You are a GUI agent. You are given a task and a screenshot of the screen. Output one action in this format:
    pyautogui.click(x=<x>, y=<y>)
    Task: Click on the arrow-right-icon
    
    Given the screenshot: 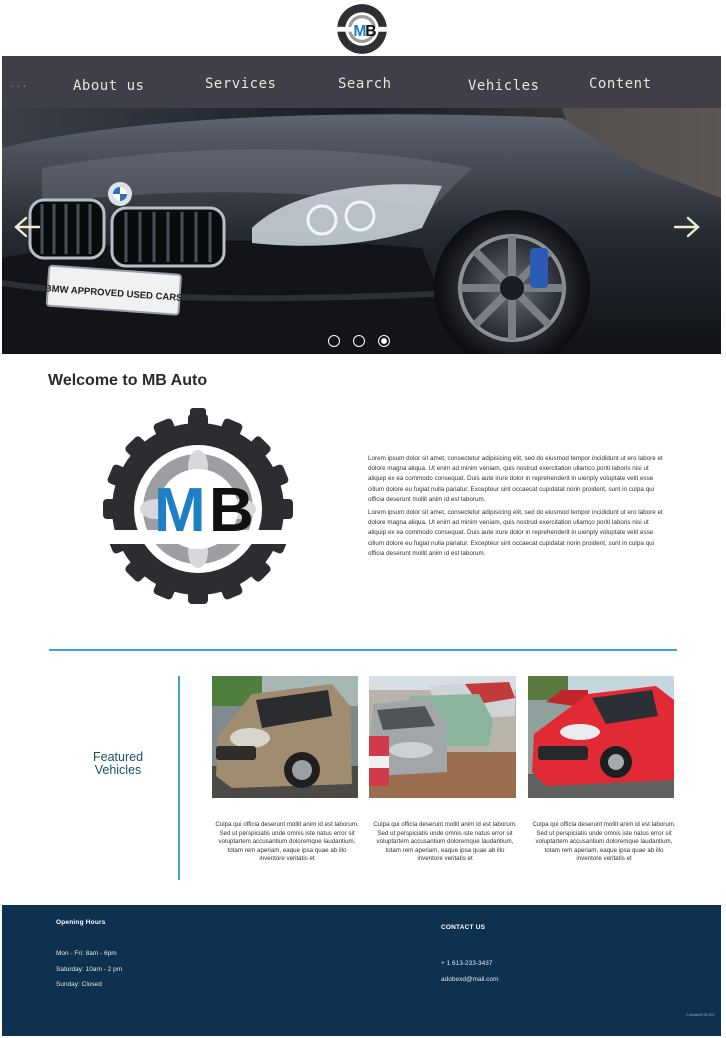 What is the action you would take?
    pyautogui.click(x=687, y=227)
    